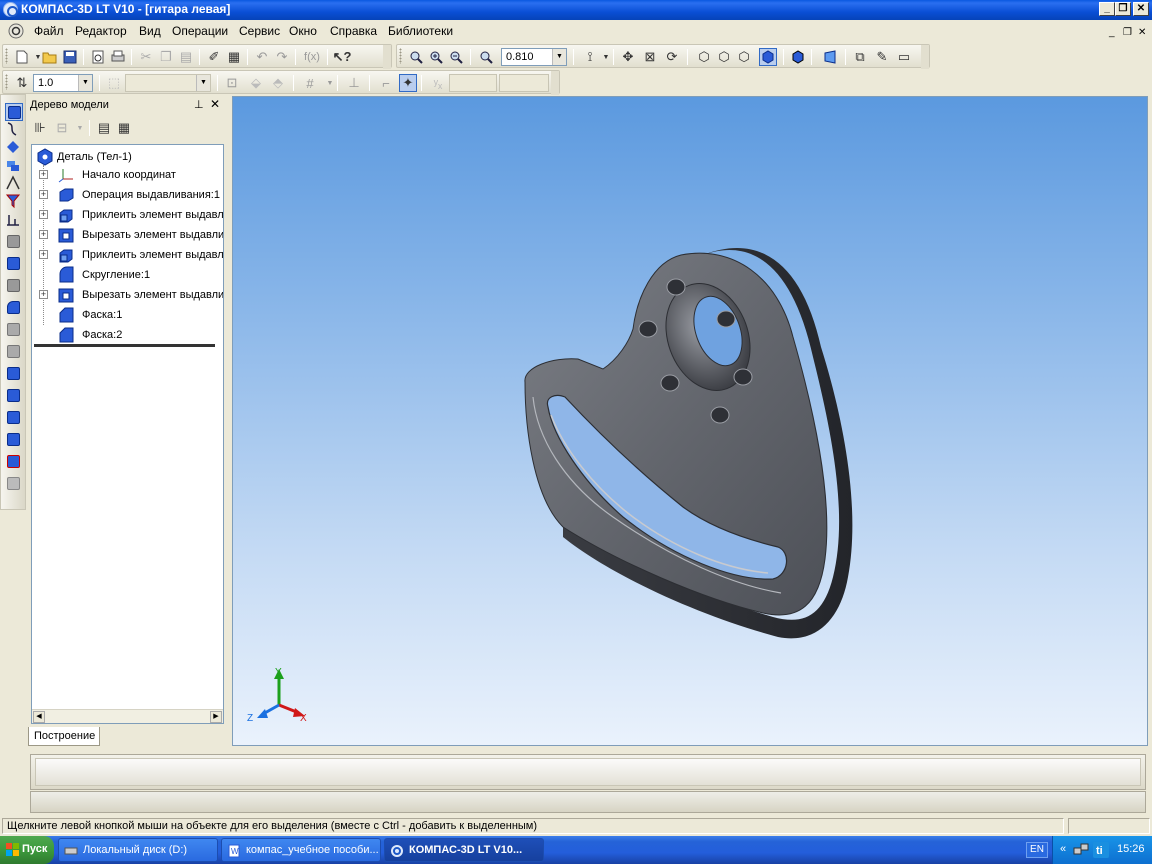 Image resolution: width=1152 pixels, height=864 pixels. I want to click on doc-close-button: ✕, so click(1142, 32).